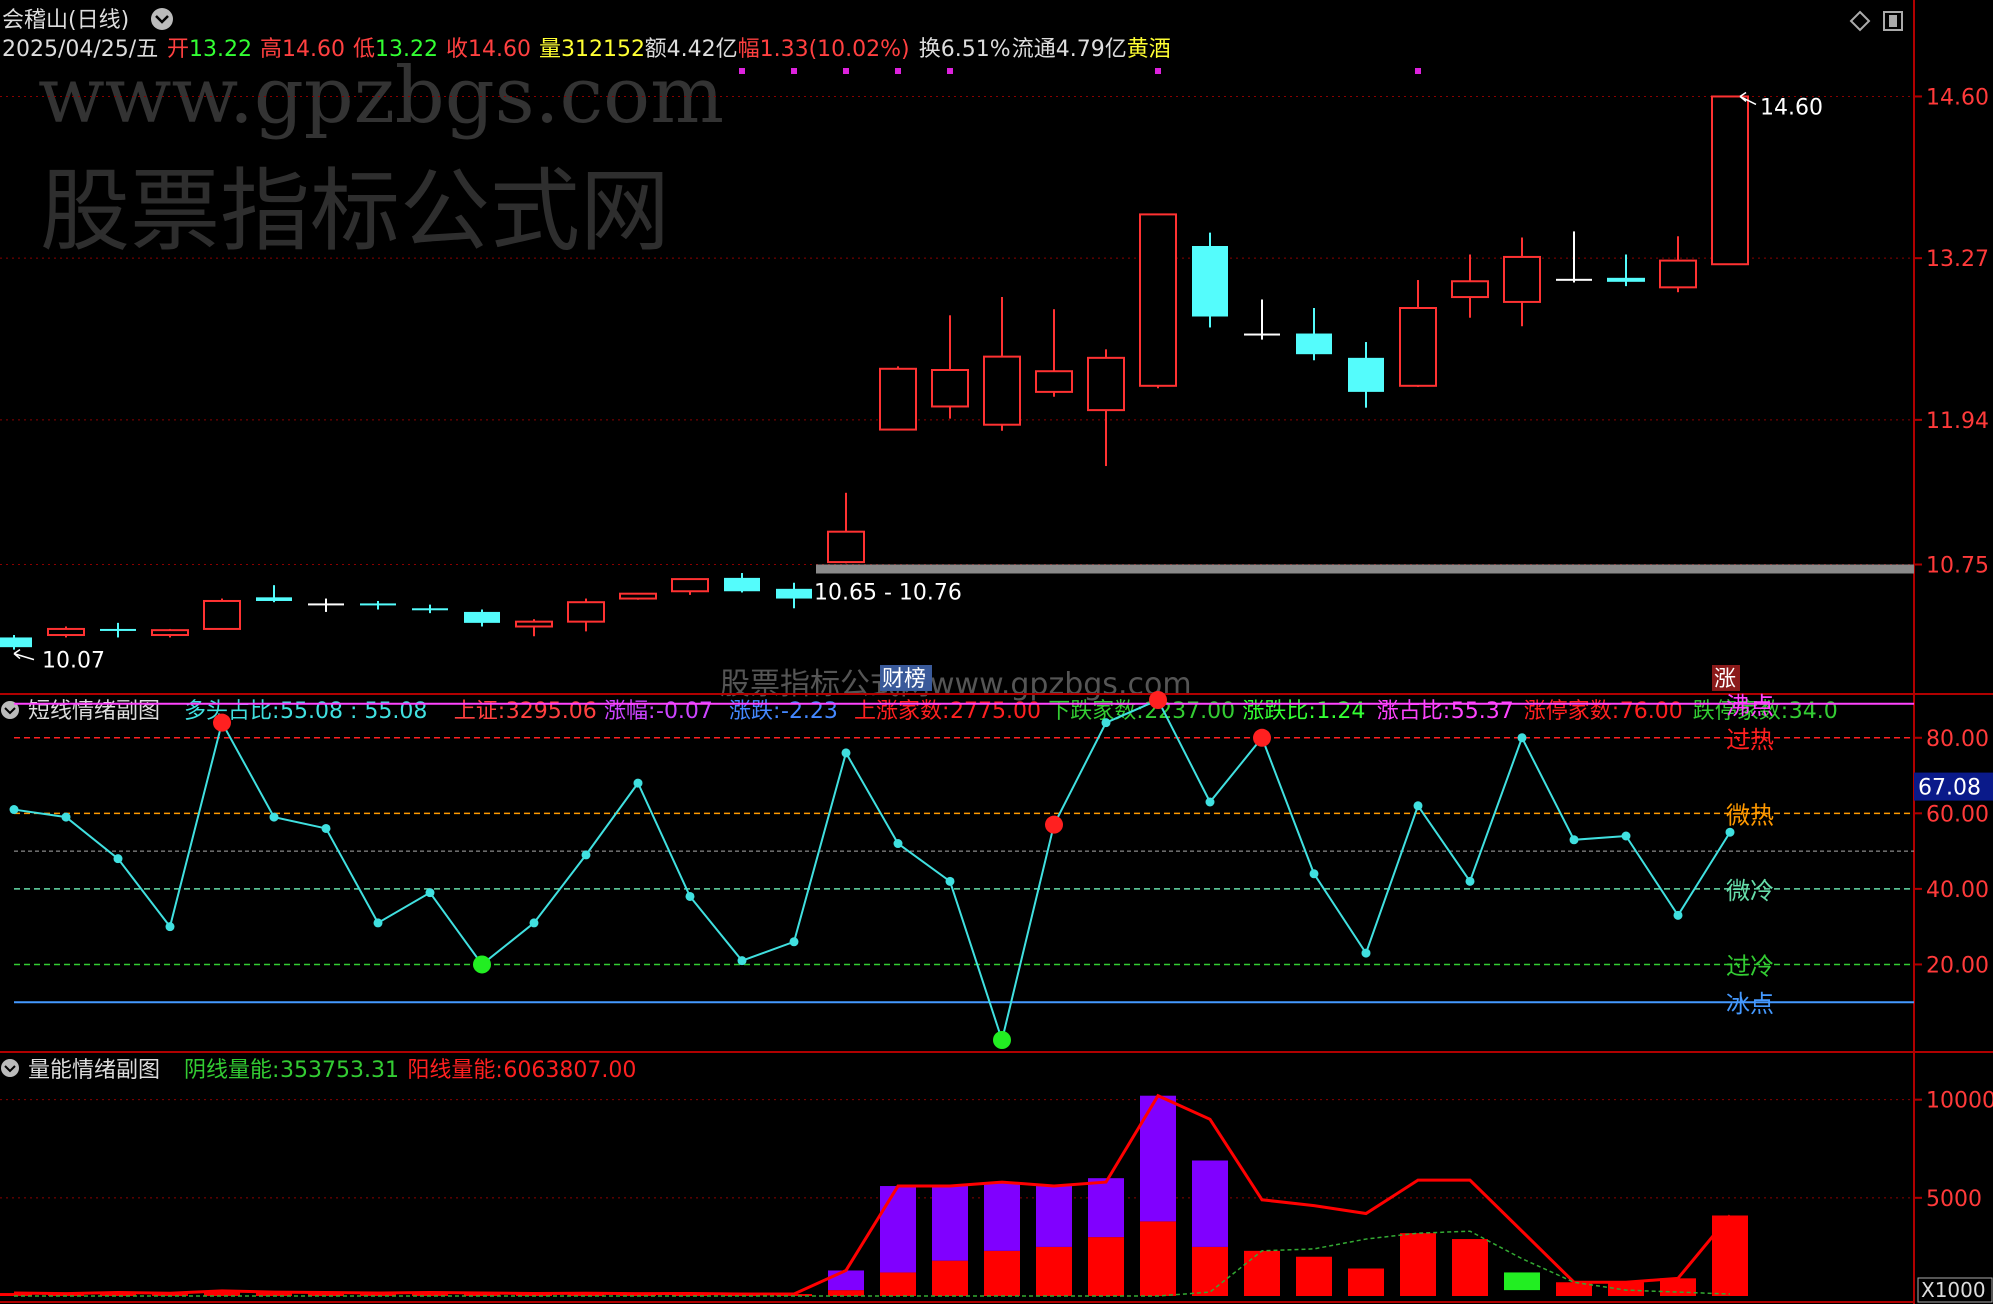 This screenshot has height=1304, width=1993. Describe the element at coordinates (339, 1070) in the screenshot. I see `volume-indicator-value: 353753.31` at that location.